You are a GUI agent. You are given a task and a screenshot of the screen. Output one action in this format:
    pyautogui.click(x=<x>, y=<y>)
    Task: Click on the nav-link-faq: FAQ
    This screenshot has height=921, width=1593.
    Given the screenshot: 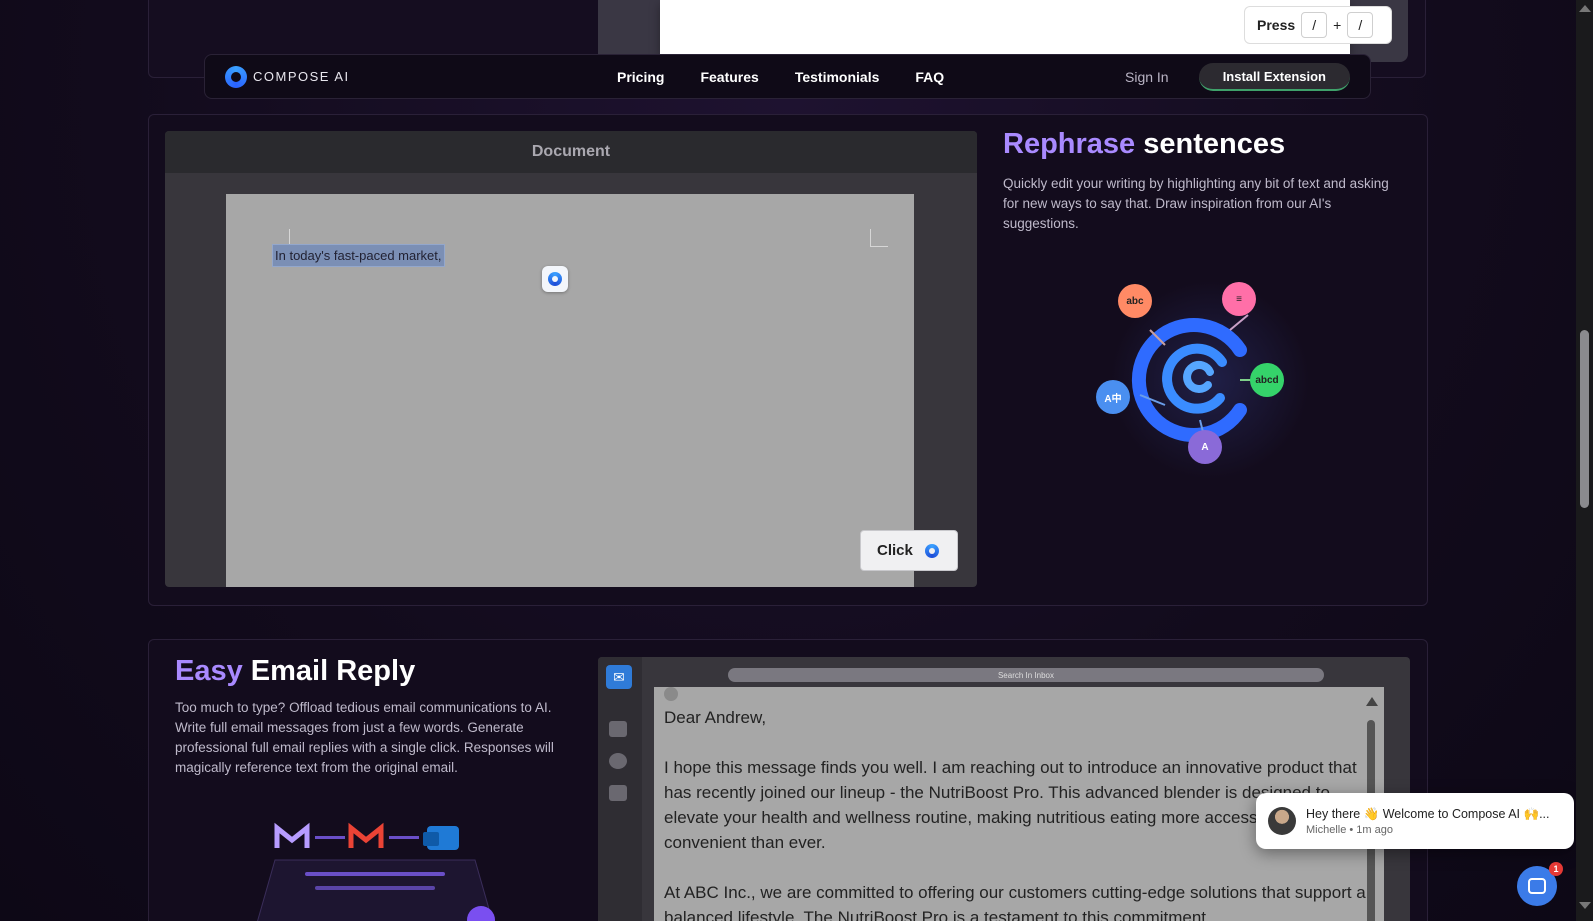 What is the action you would take?
    pyautogui.click(x=929, y=77)
    